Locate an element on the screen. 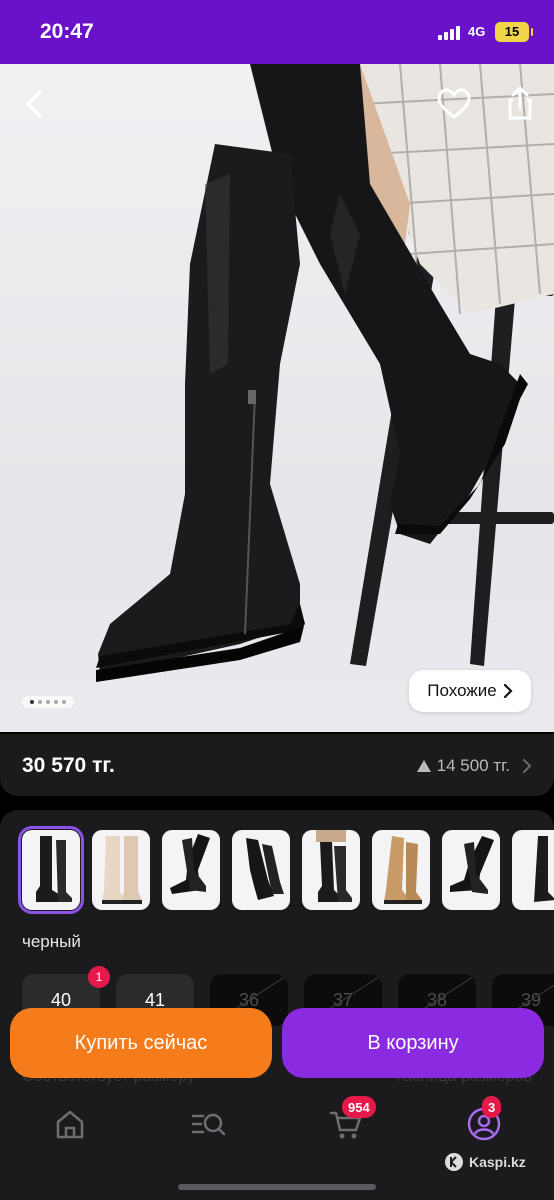 The height and width of the screenshot is (1200, 554). profile-notification-badge: 3 is located at coordinates (492, 1107).